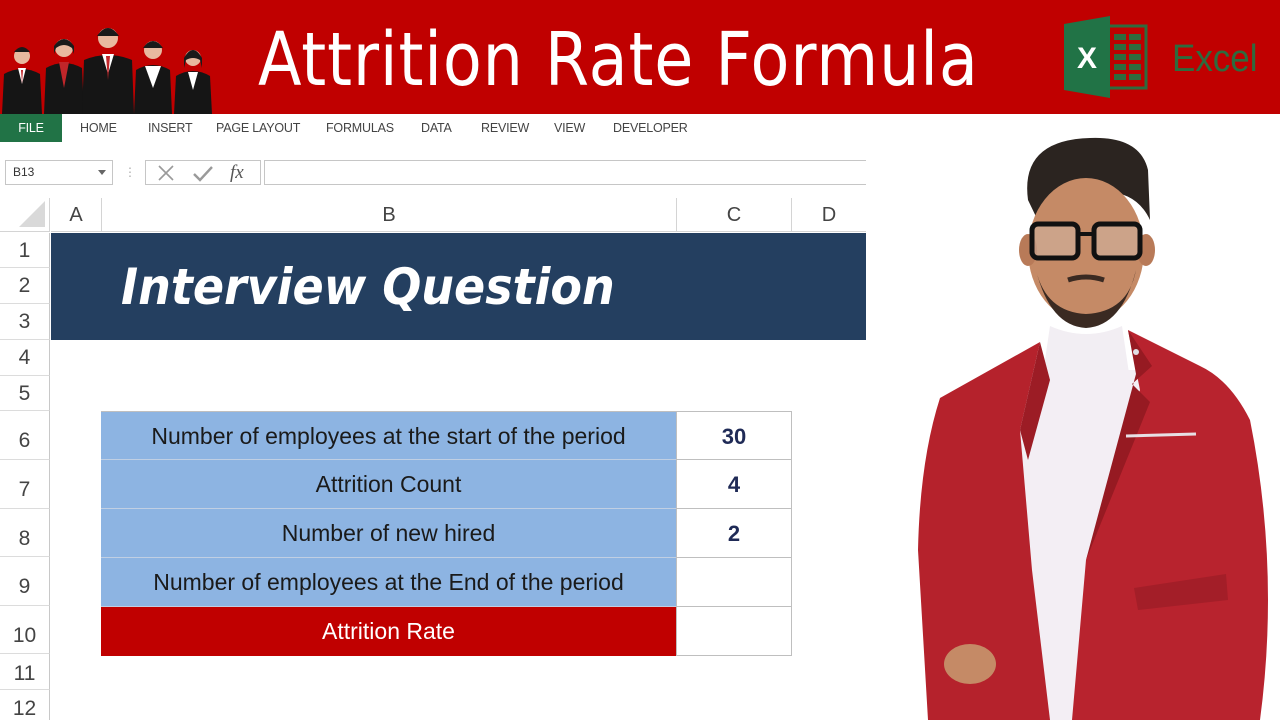 This screenshot has height=720, width=1280. What do you see at coordinates (102, 172) in the screenshot?
I see `chevron-down-icon` at bounding box center [102, 172].